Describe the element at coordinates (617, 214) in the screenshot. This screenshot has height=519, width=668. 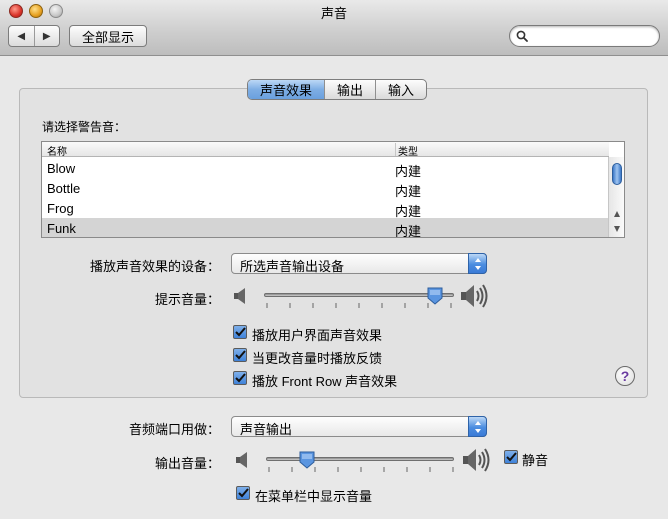
I see `scroll-up-arrow-icon` at that location.